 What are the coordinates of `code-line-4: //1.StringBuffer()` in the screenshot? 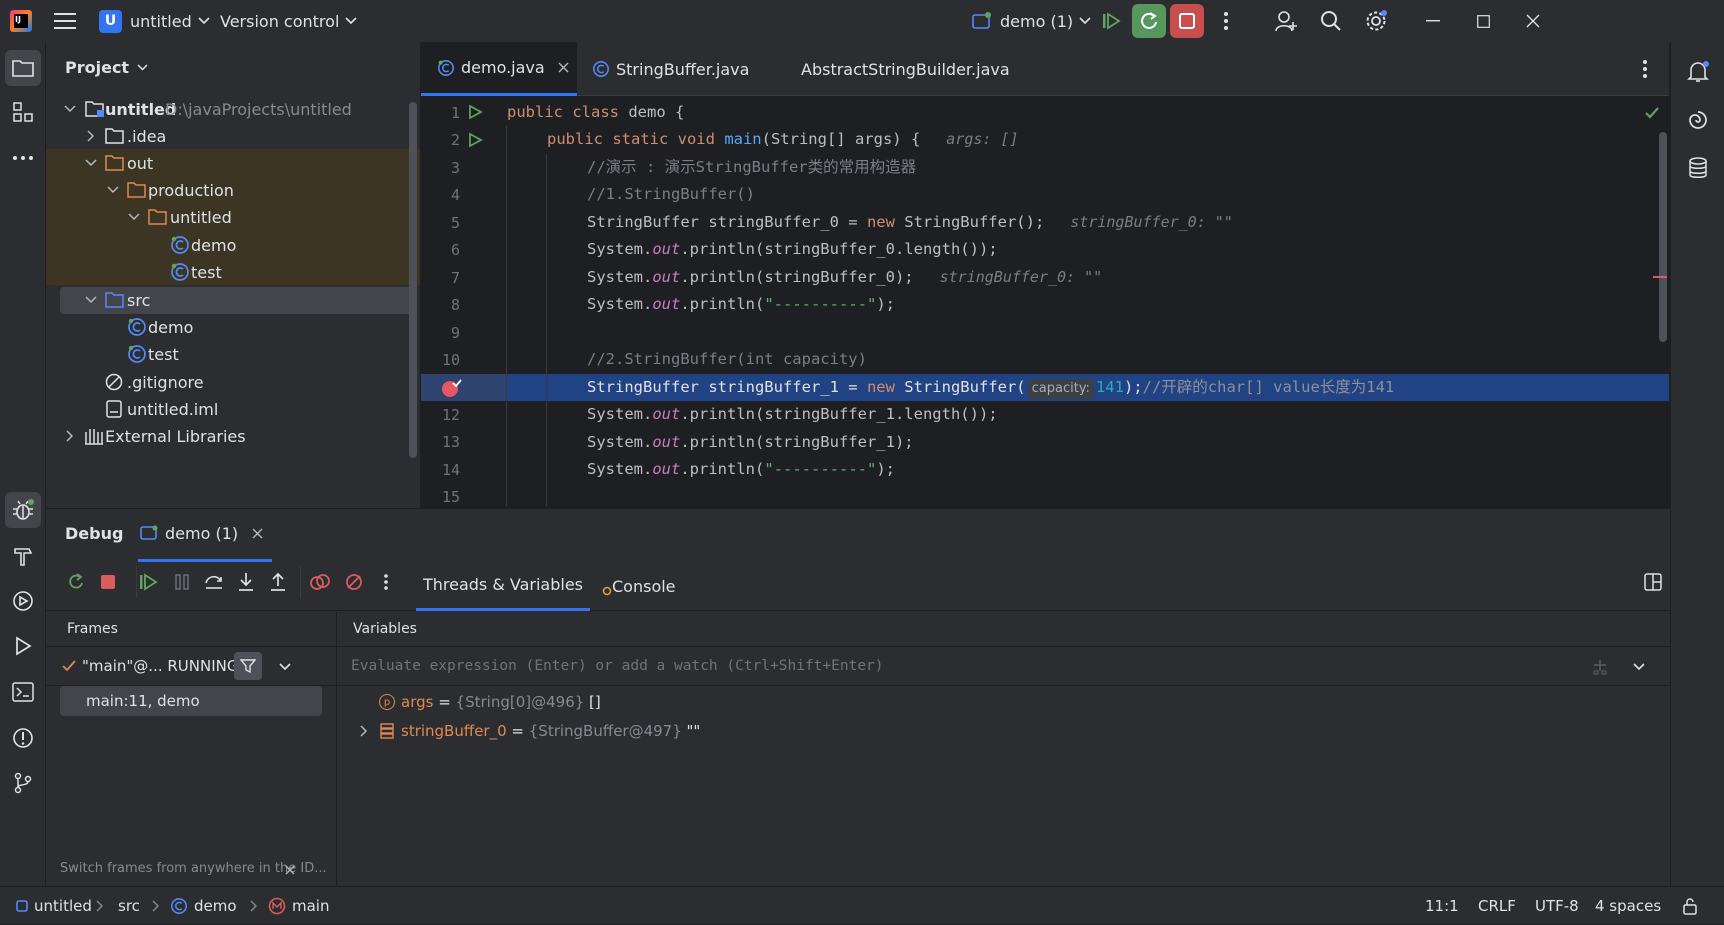 It's located at (671, 194).